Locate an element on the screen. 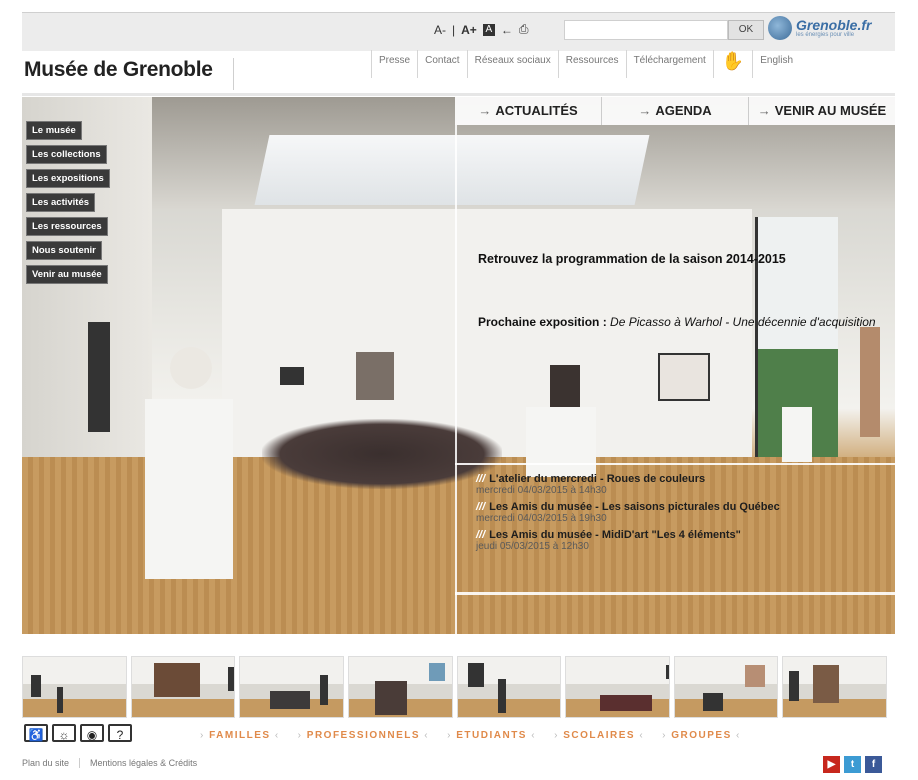 The image size is (918, 780). grenoble-logo-text: Grenoble.fr is located at coordinates (834, 25).